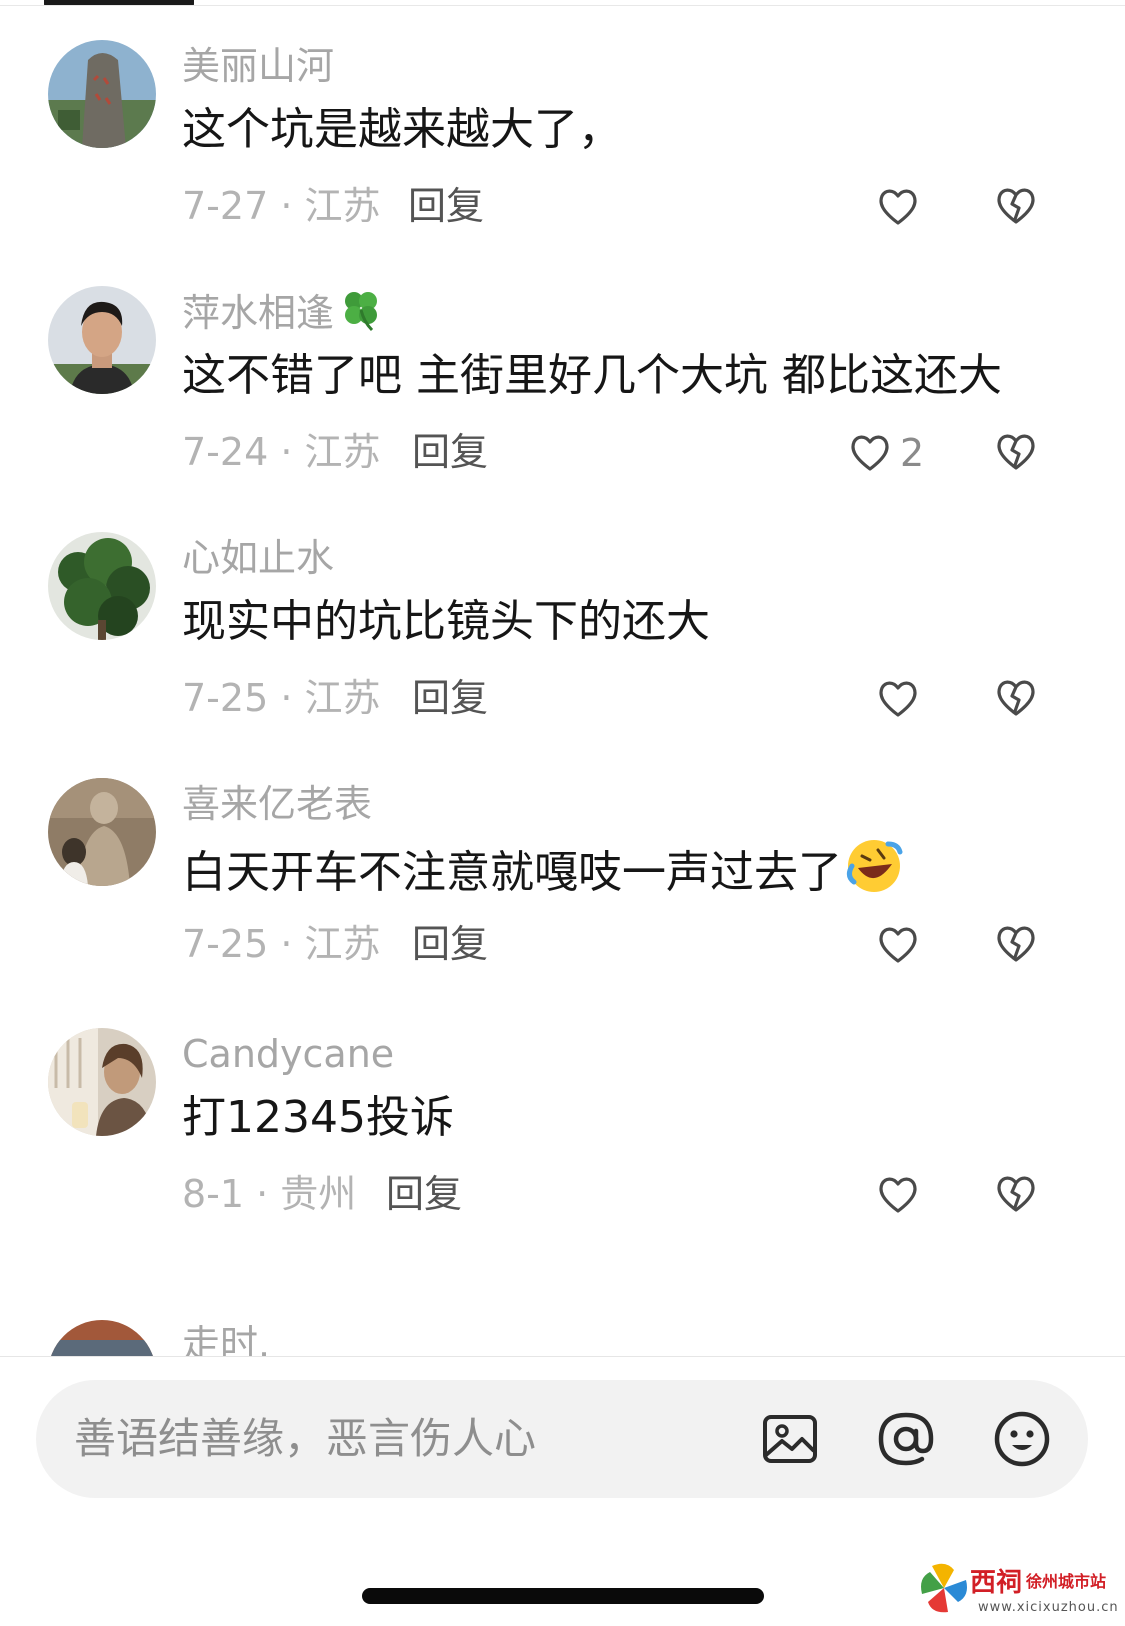  Describe the element at coordinates (277, 804) in the screenshot. I see `comment-username: 喜来亿老表` at that location.